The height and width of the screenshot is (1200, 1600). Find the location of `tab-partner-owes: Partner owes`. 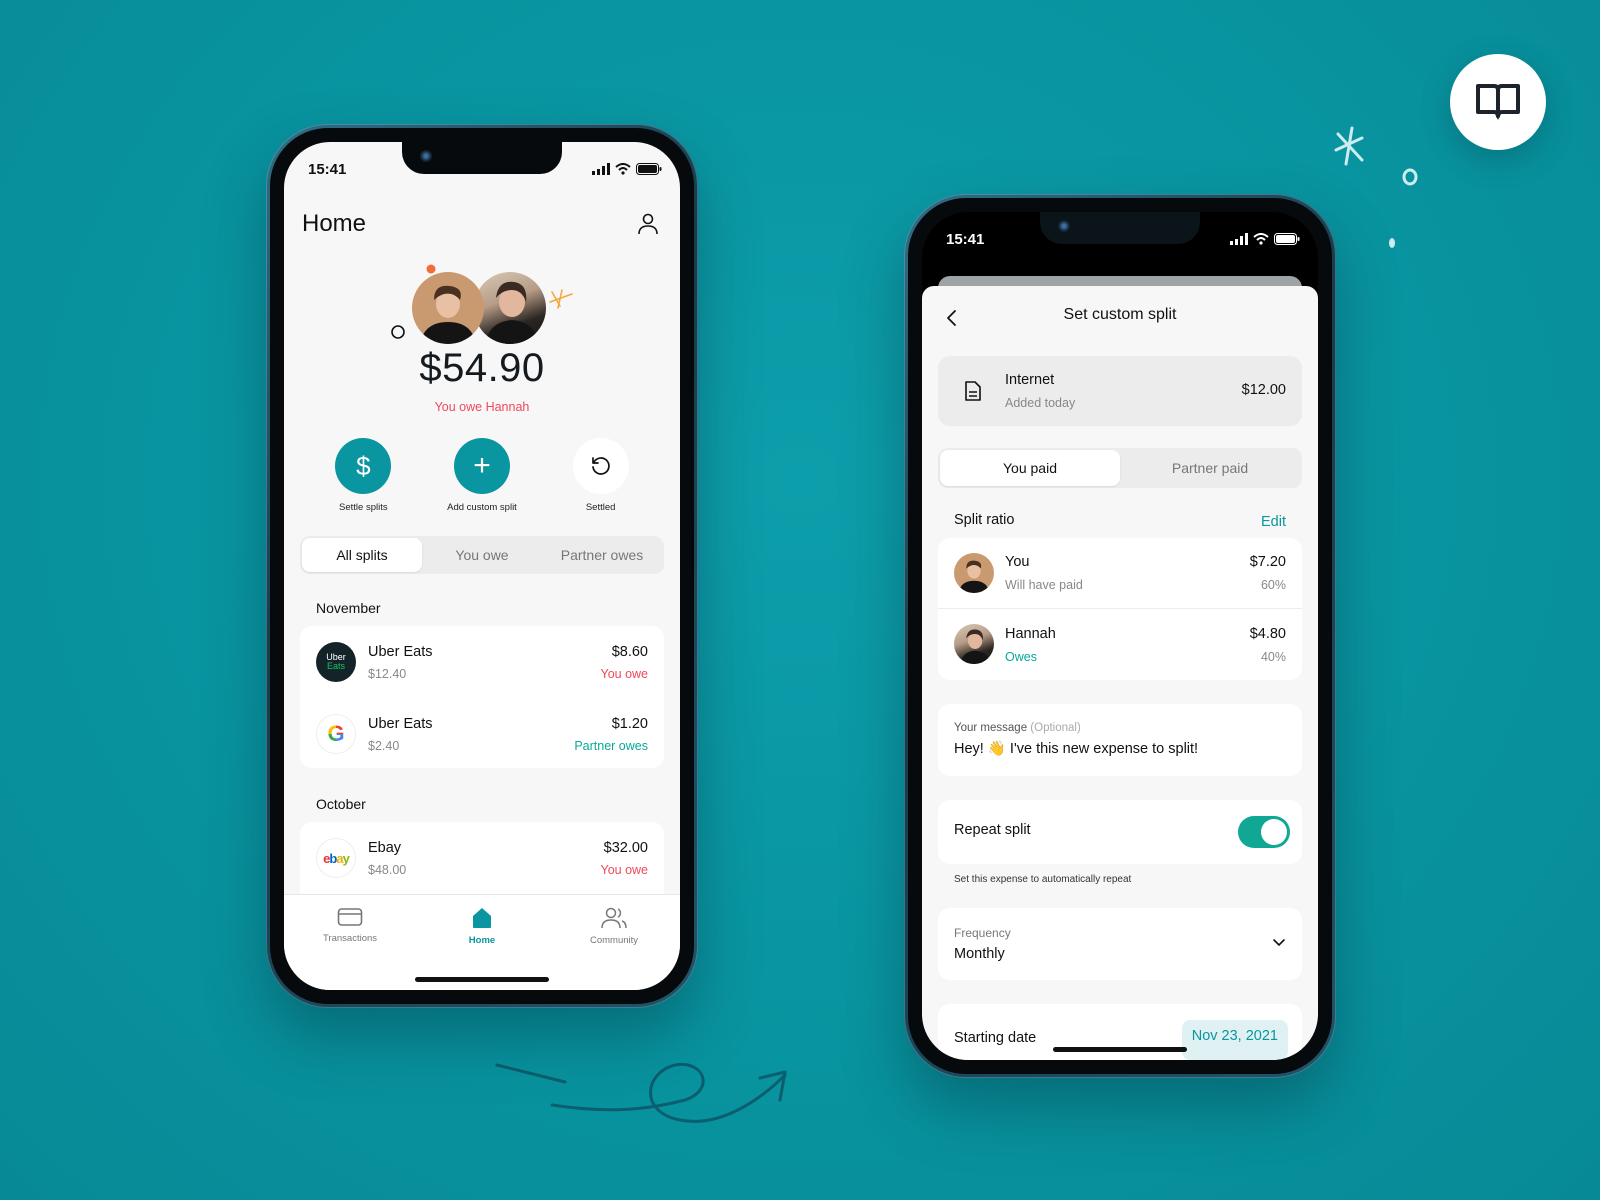

tab-partner-owes: Partner owes is located at coordinates (602, 555).